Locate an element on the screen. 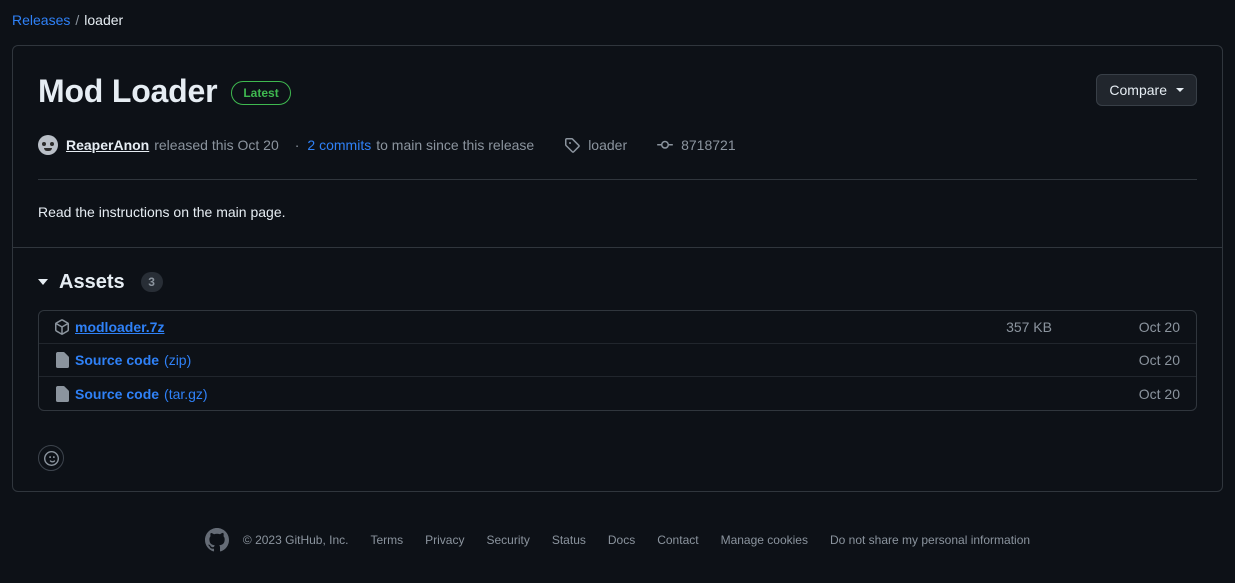 The height and width of the screenshot is (583, 1235). github-logo-icon is located at coordinates (216, 540).